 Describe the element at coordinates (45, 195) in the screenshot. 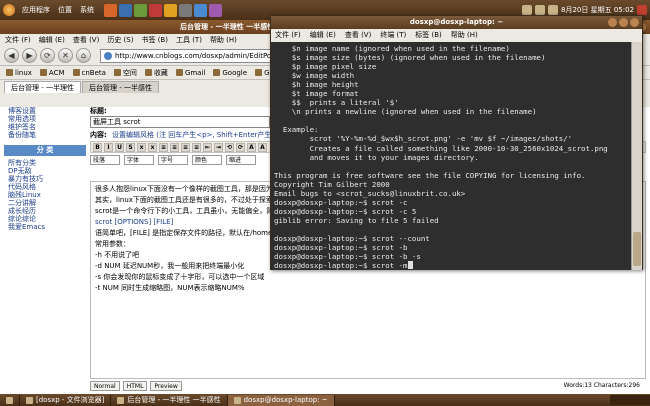

I see `category-link: 脑残Linux` at that location.